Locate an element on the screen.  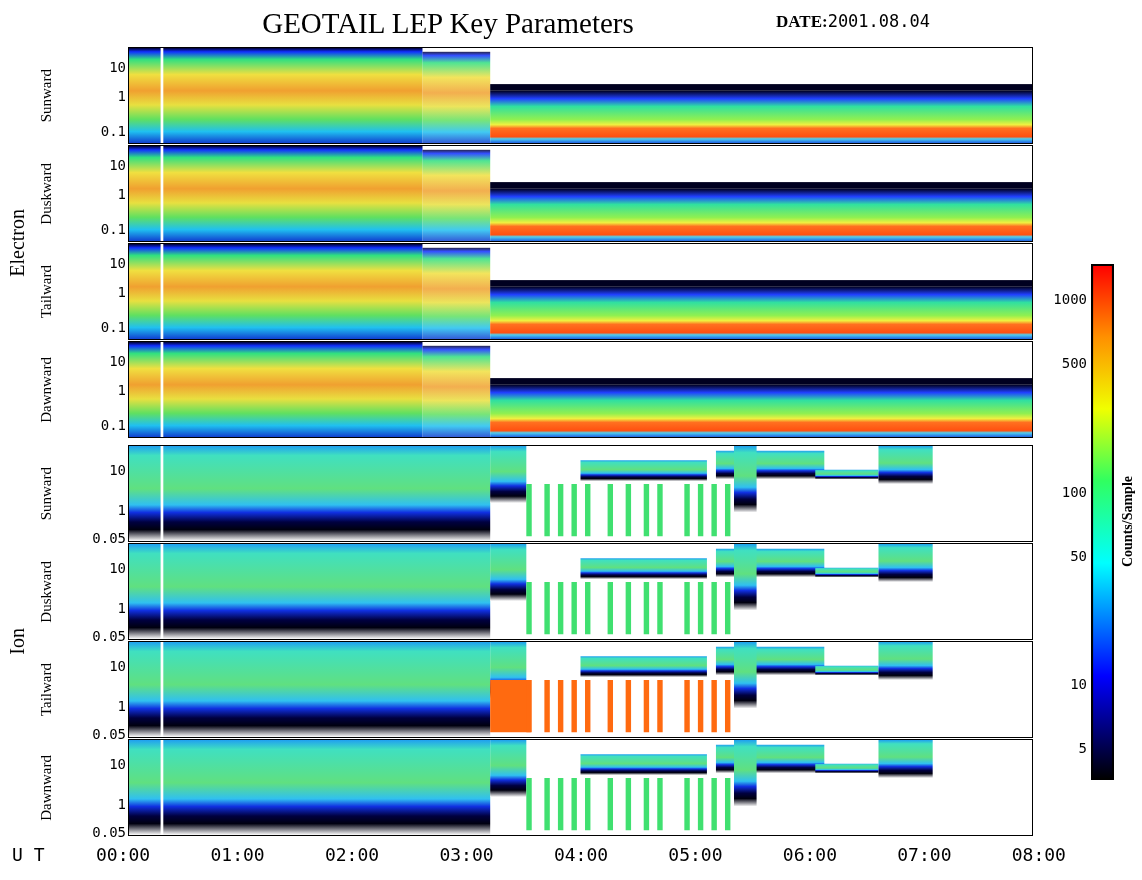
colorbar-tick-label: 50 is located at coordinates (1078, 556).